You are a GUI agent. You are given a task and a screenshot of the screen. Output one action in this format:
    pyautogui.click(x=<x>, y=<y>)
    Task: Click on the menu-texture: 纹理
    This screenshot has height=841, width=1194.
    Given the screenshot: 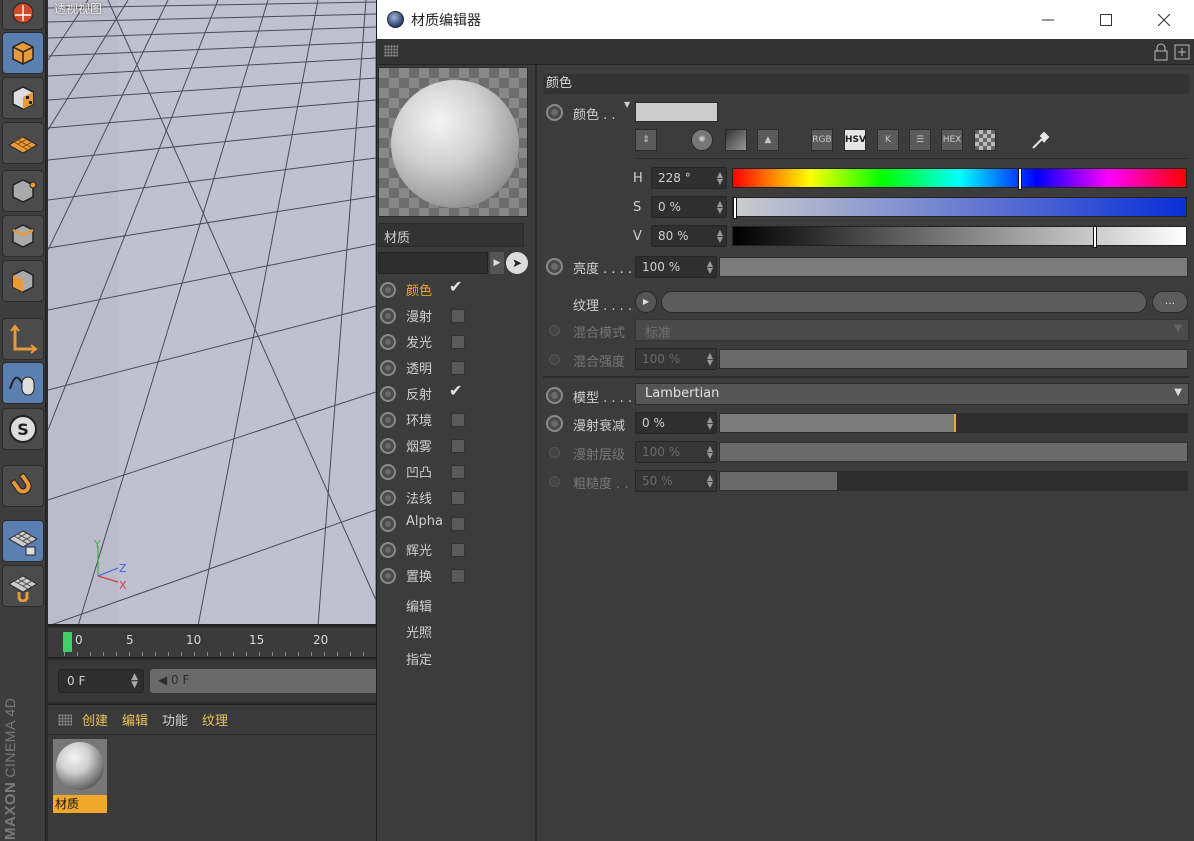 What is the action you would take?
    pyautogui.click(x=215, y=719)
    